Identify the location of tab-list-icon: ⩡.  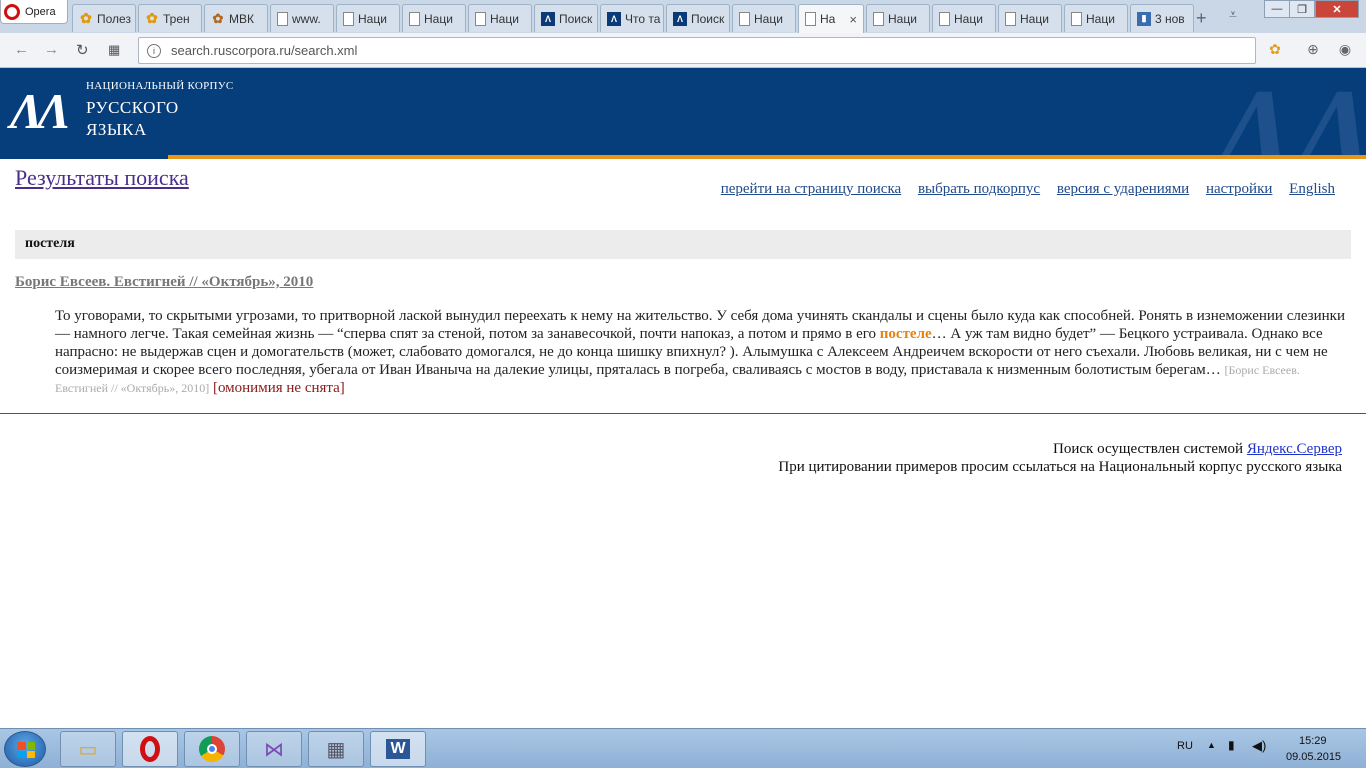
(1233, 14).